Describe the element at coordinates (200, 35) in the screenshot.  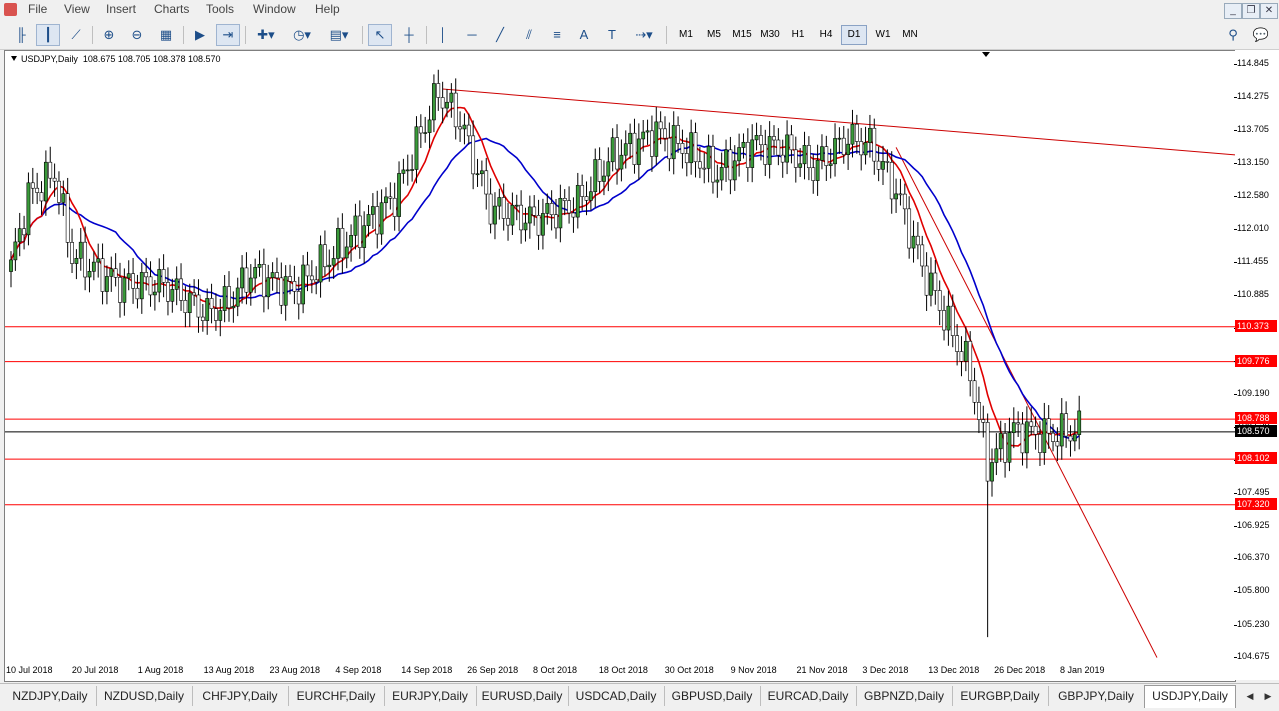
I see `auto-scroll-icon: ▶` at that location.